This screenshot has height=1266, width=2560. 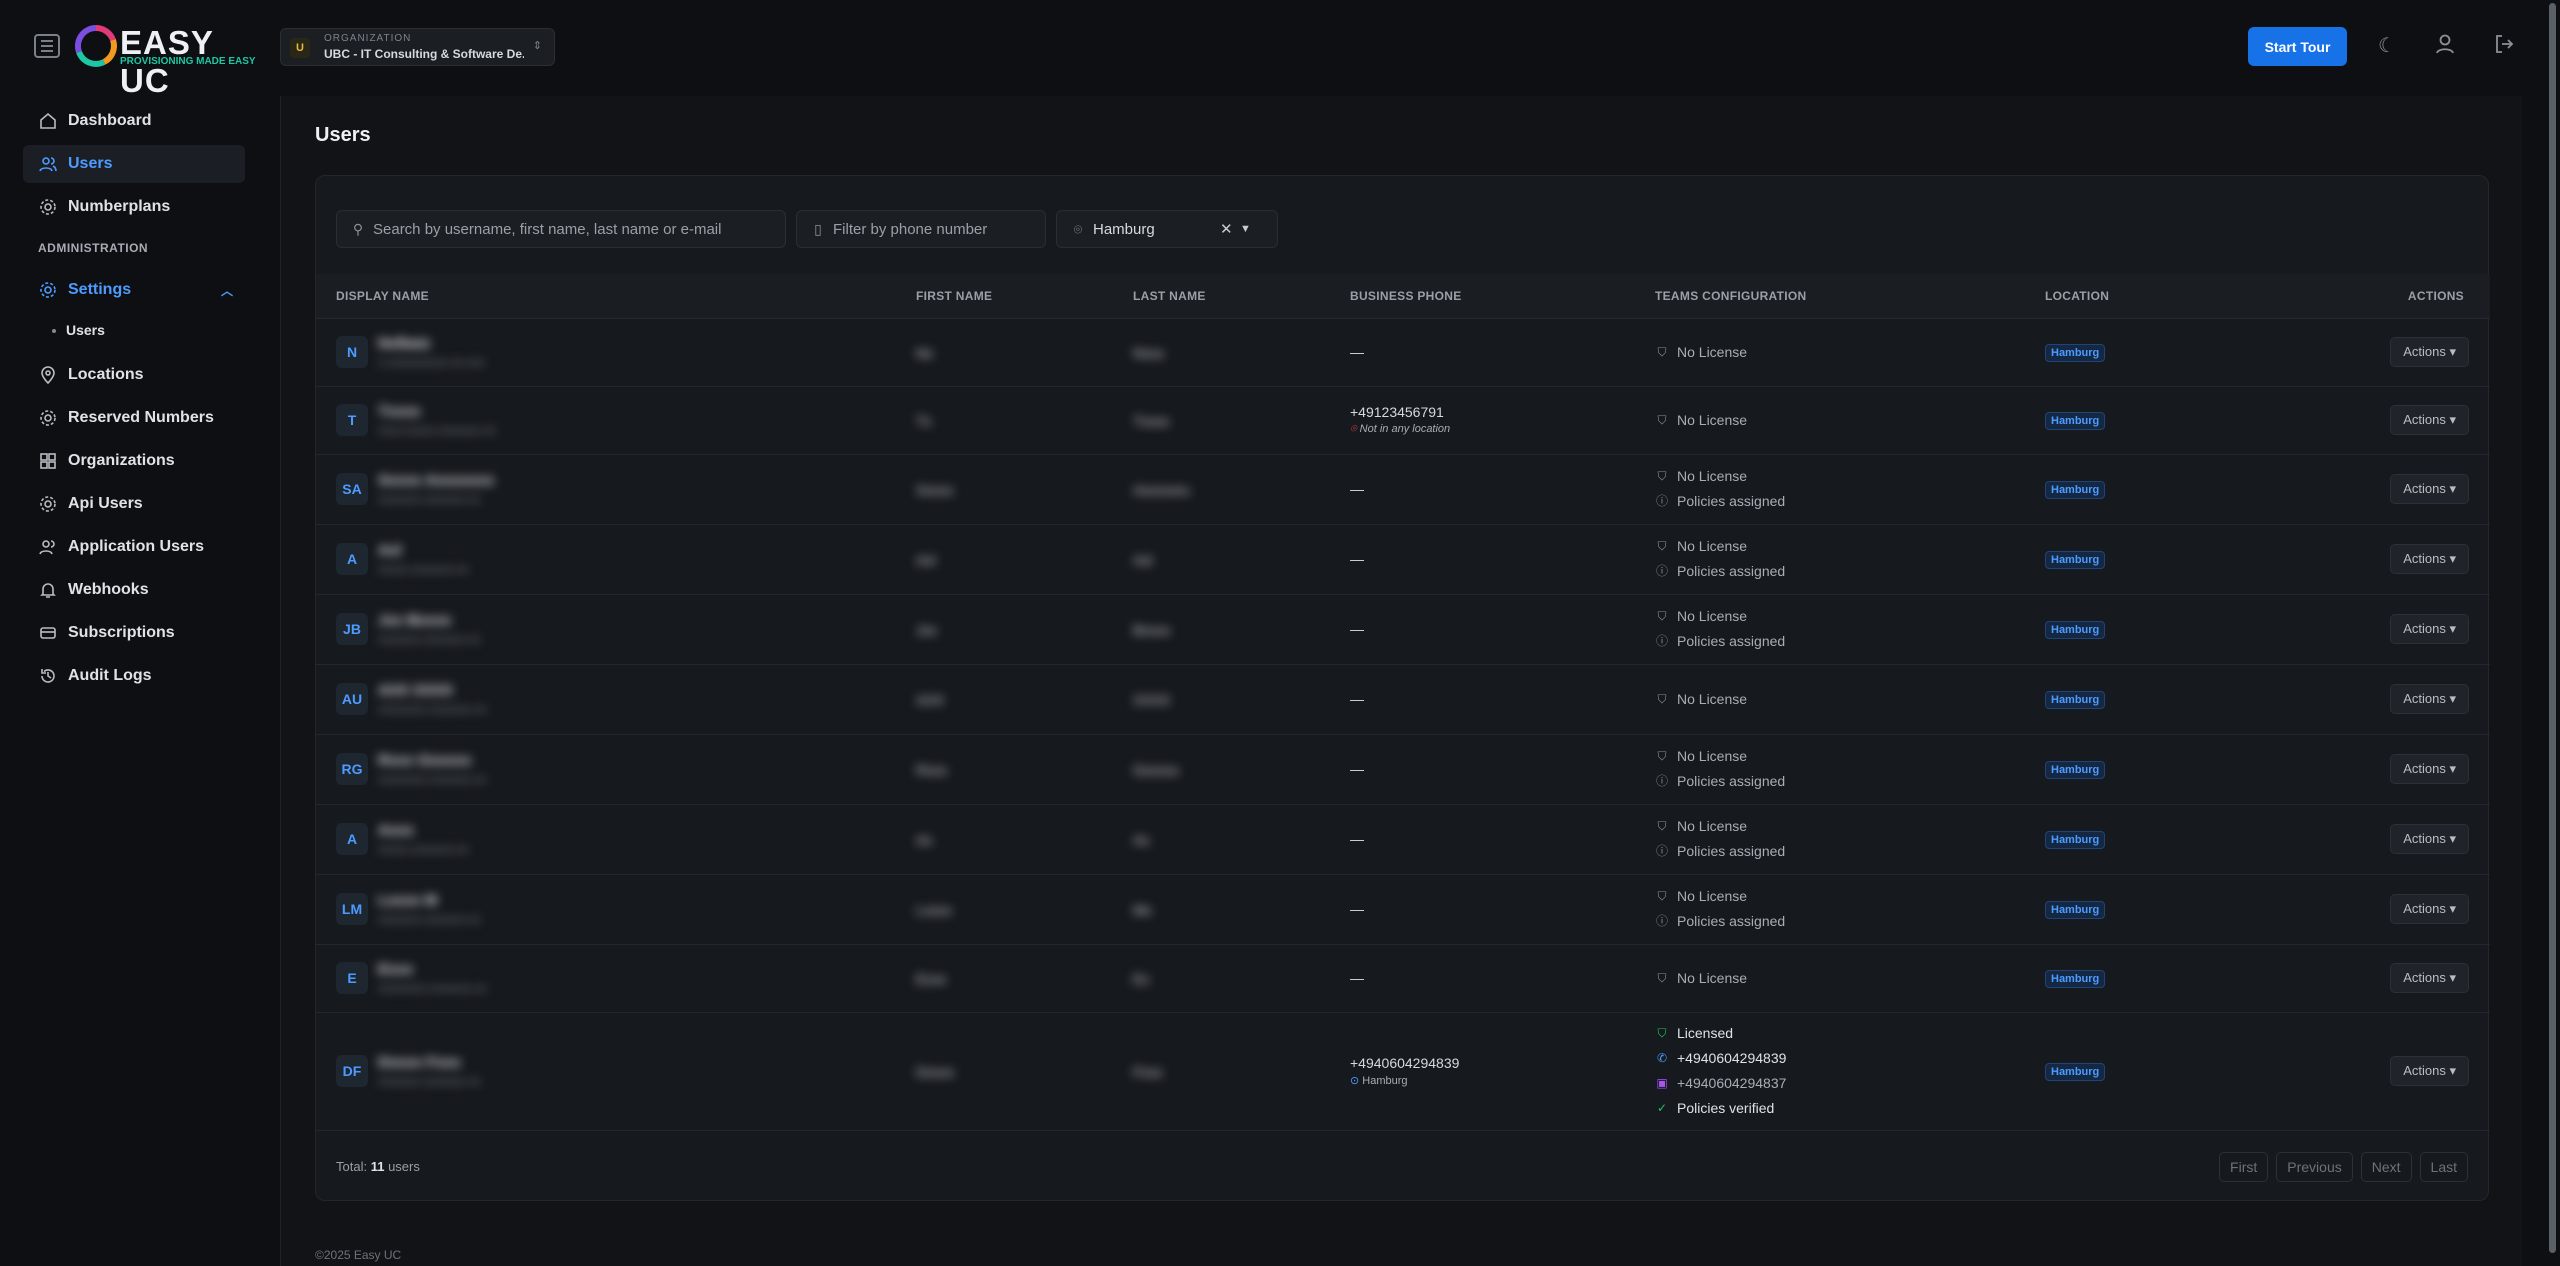 I want to click on teams-config-item: ✓ Policies verified, so click(x=1850, y=1108).